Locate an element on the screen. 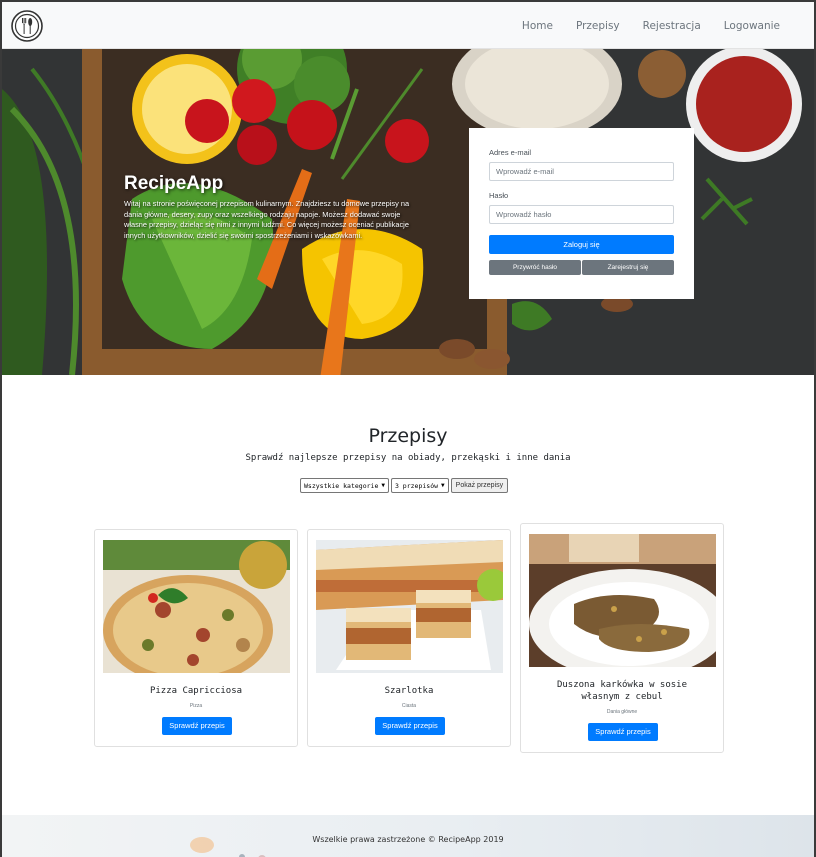 This screenshot has width=816, height=857. recipe-card: Szarlotka Ciasta Sprawdź przepis is located at coordinates (409, 638).